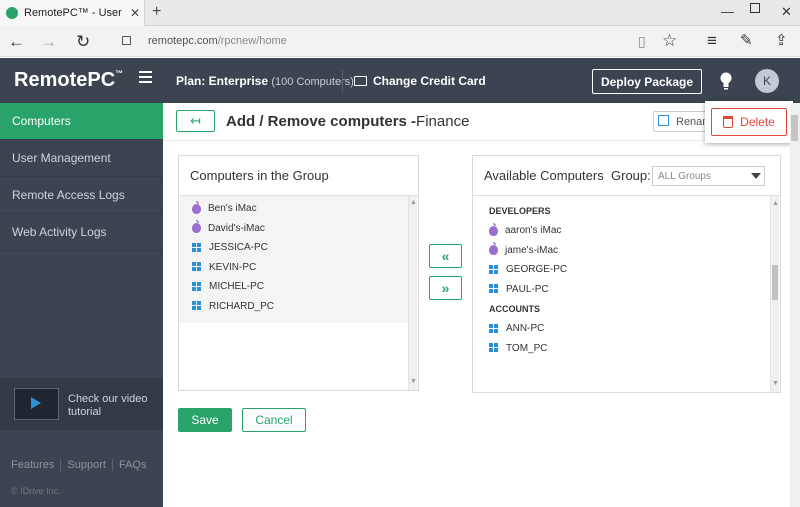 The height and width of the screenshot is (507, 800). Describe the element at coordinates (629, 349) in the screenshot. I see `computer-list-item: TOM_PC` at that location.